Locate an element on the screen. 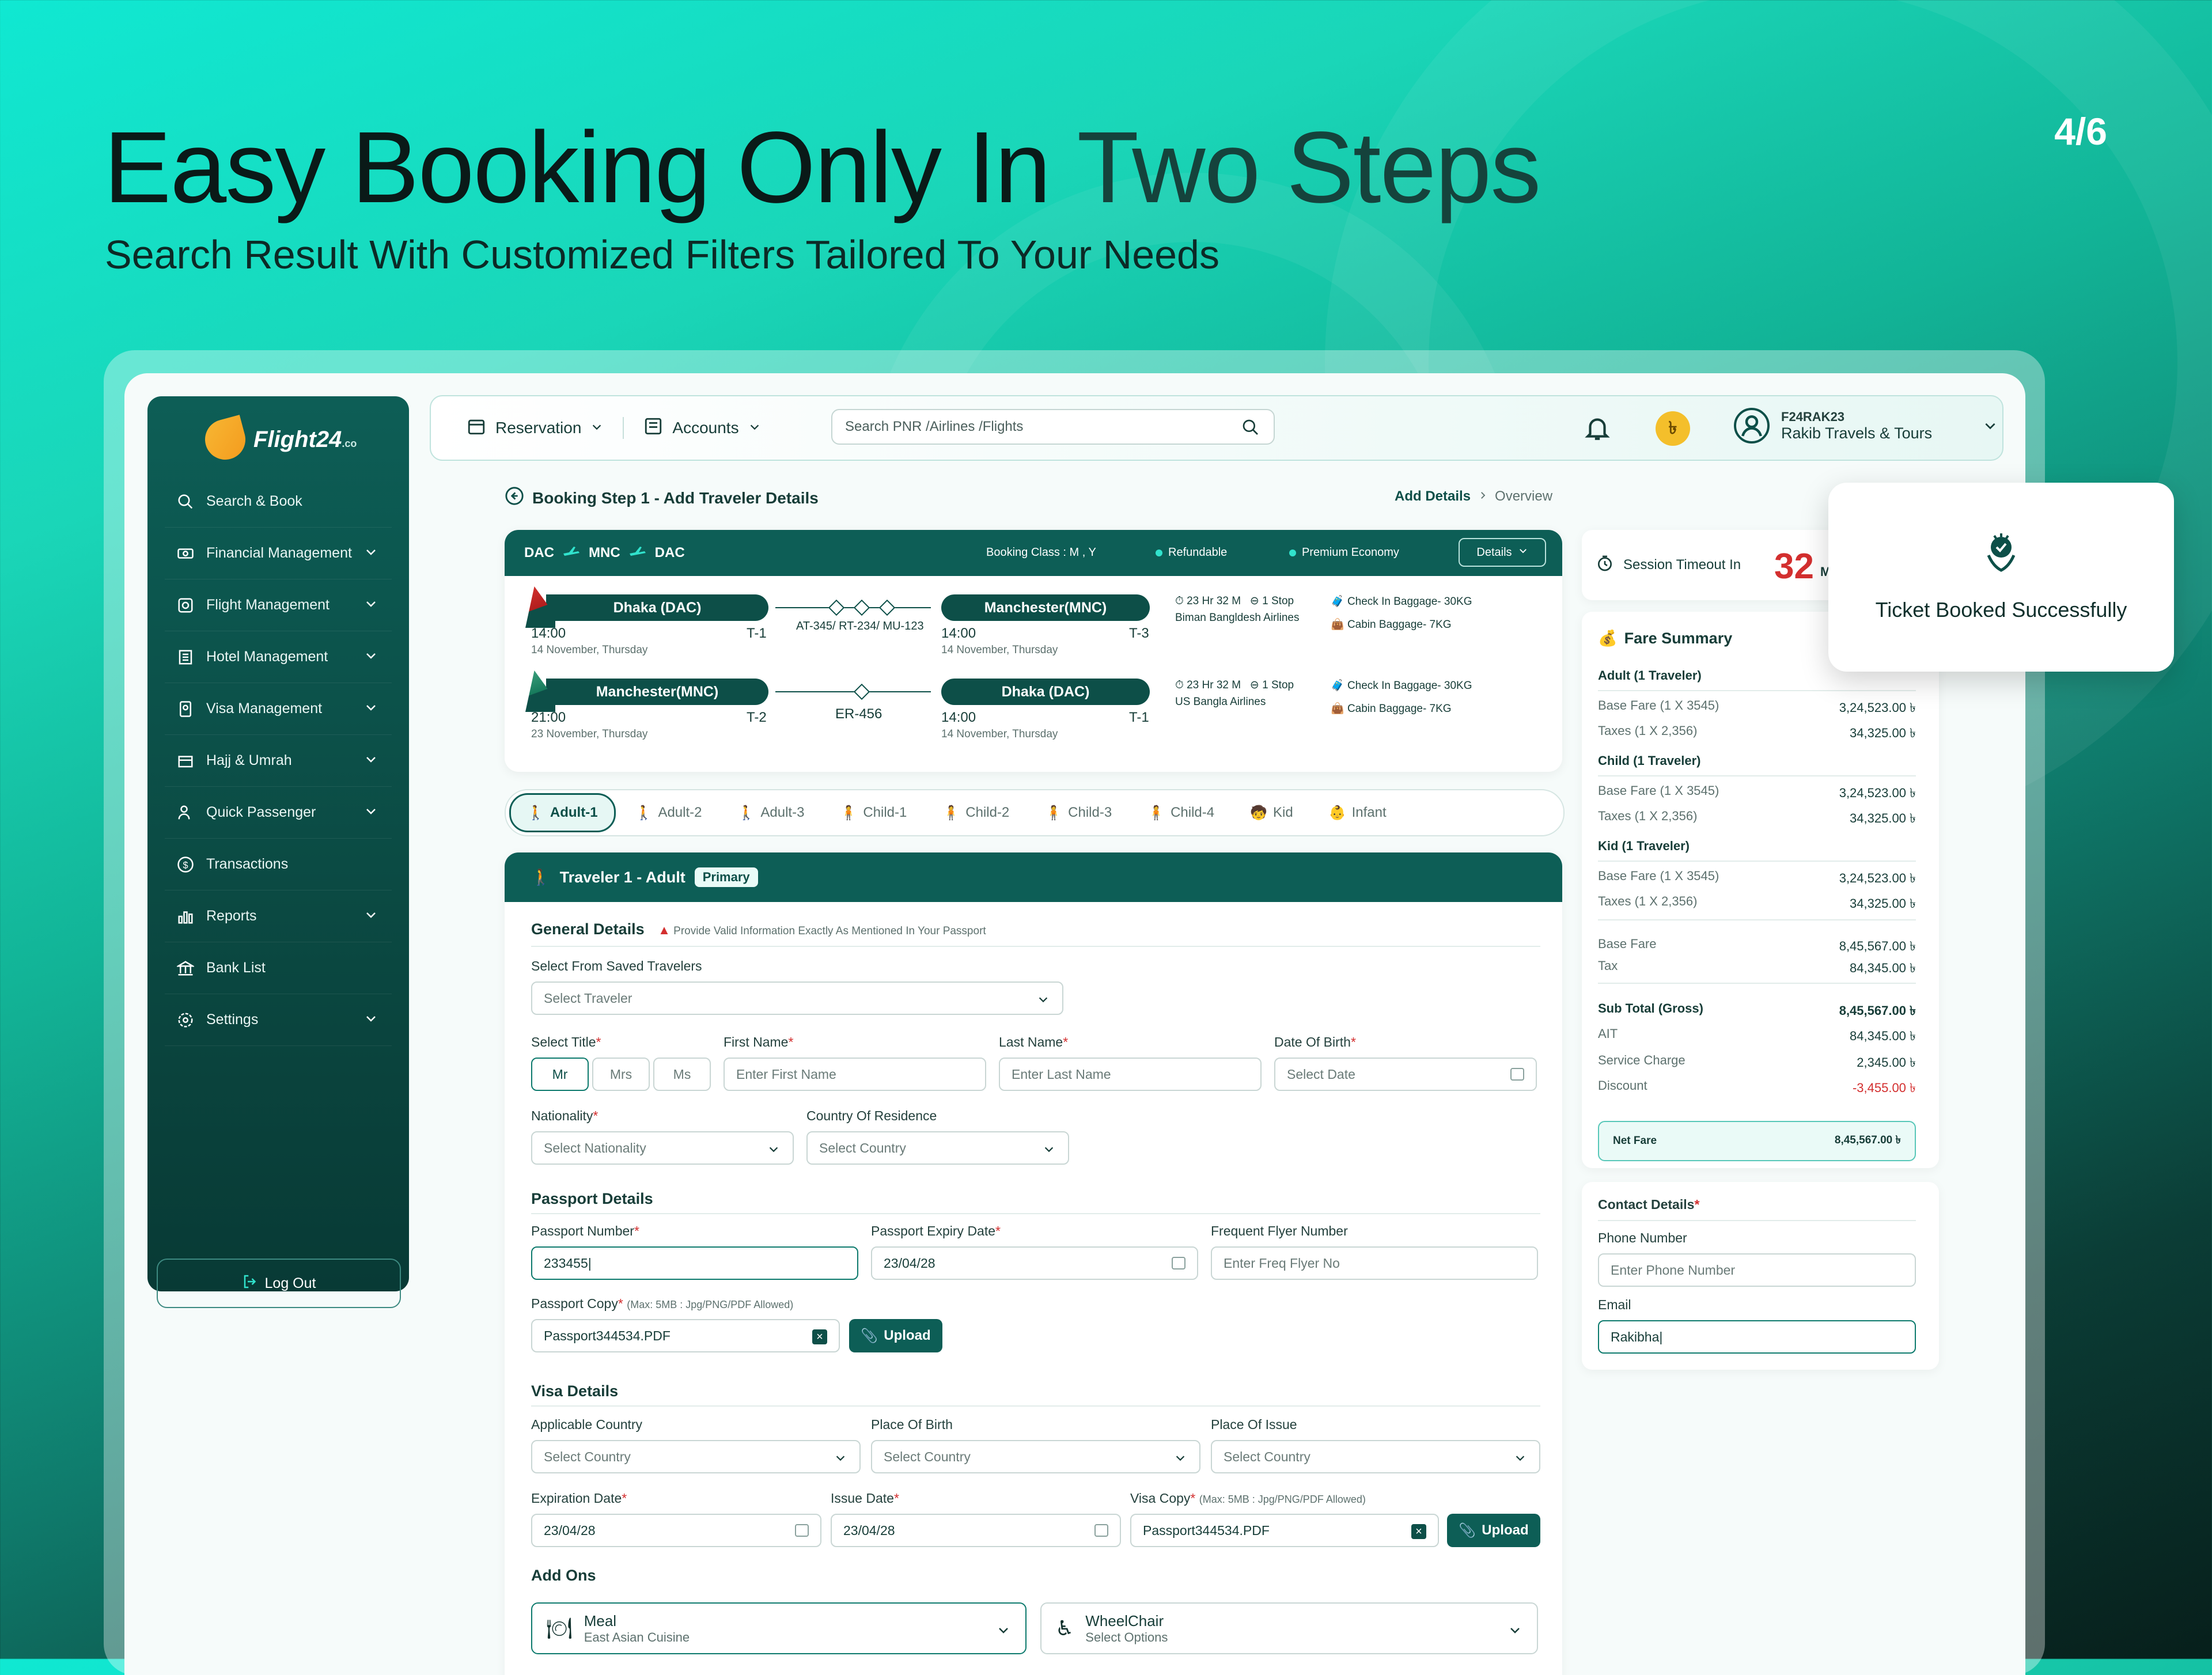 This screenshot has height=1675, width=2212. sidebar-item-reports: Reports is located at coordinates (278, 916).